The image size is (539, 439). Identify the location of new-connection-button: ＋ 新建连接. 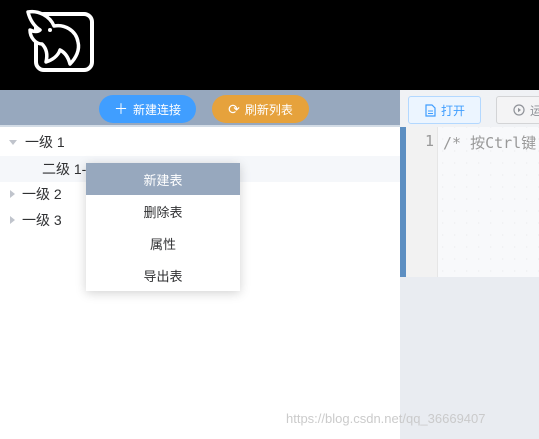
(147, 109).